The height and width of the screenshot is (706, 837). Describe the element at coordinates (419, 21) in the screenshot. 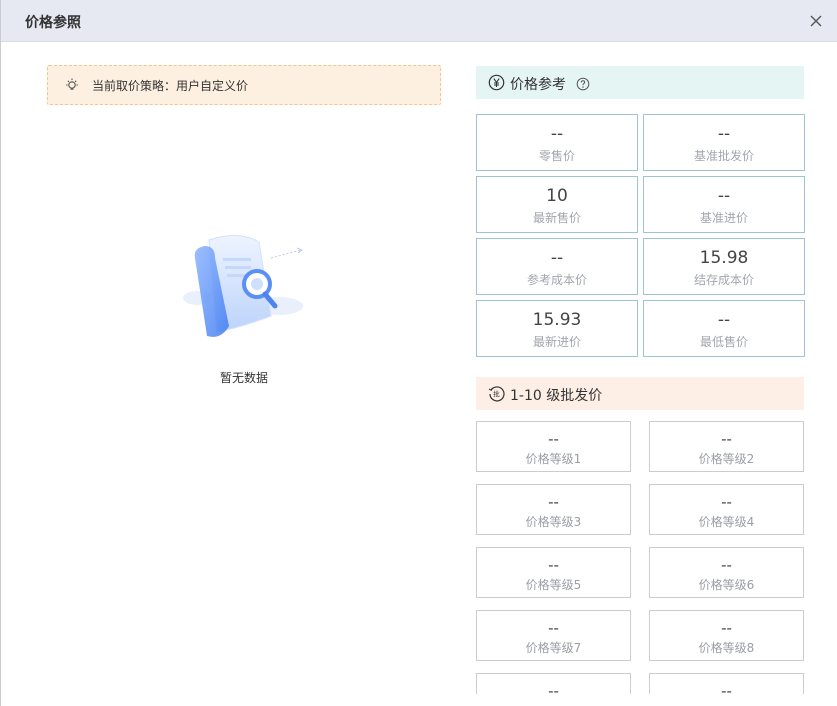

I see `dialog-header: 价格参照` at that location.